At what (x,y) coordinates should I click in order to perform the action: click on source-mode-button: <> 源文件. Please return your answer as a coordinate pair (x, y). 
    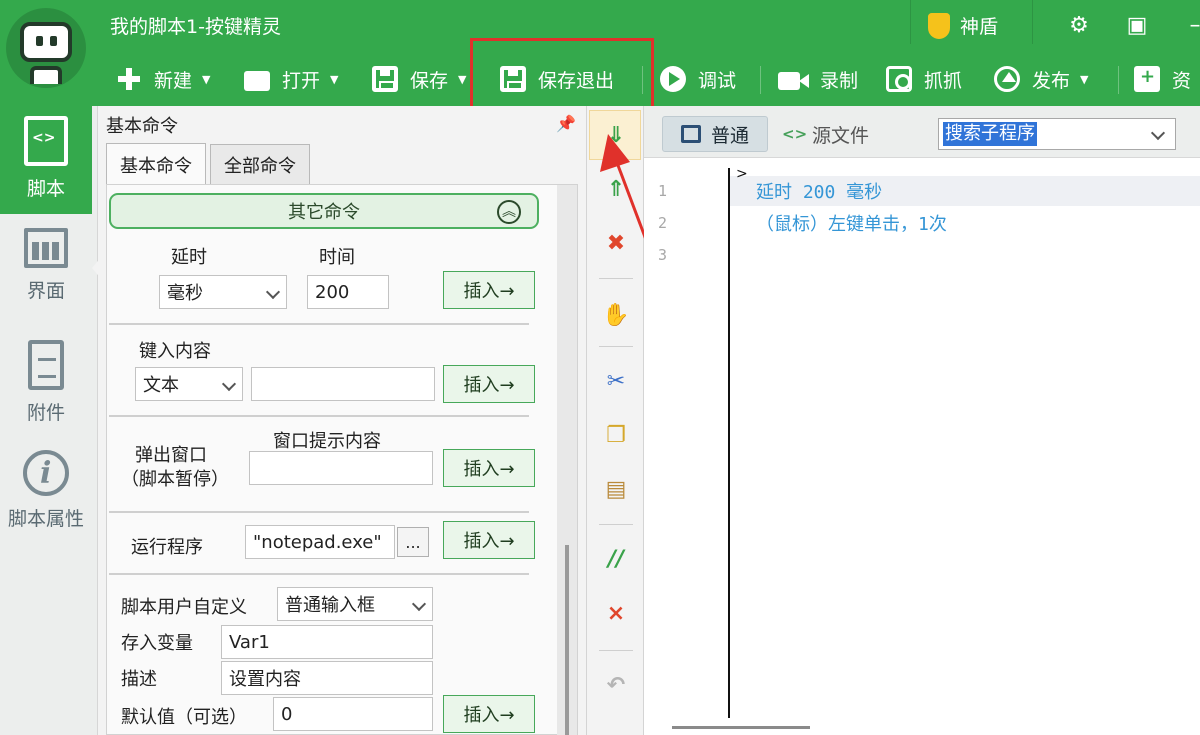
    Looking at the image, I should click on (825, 134).